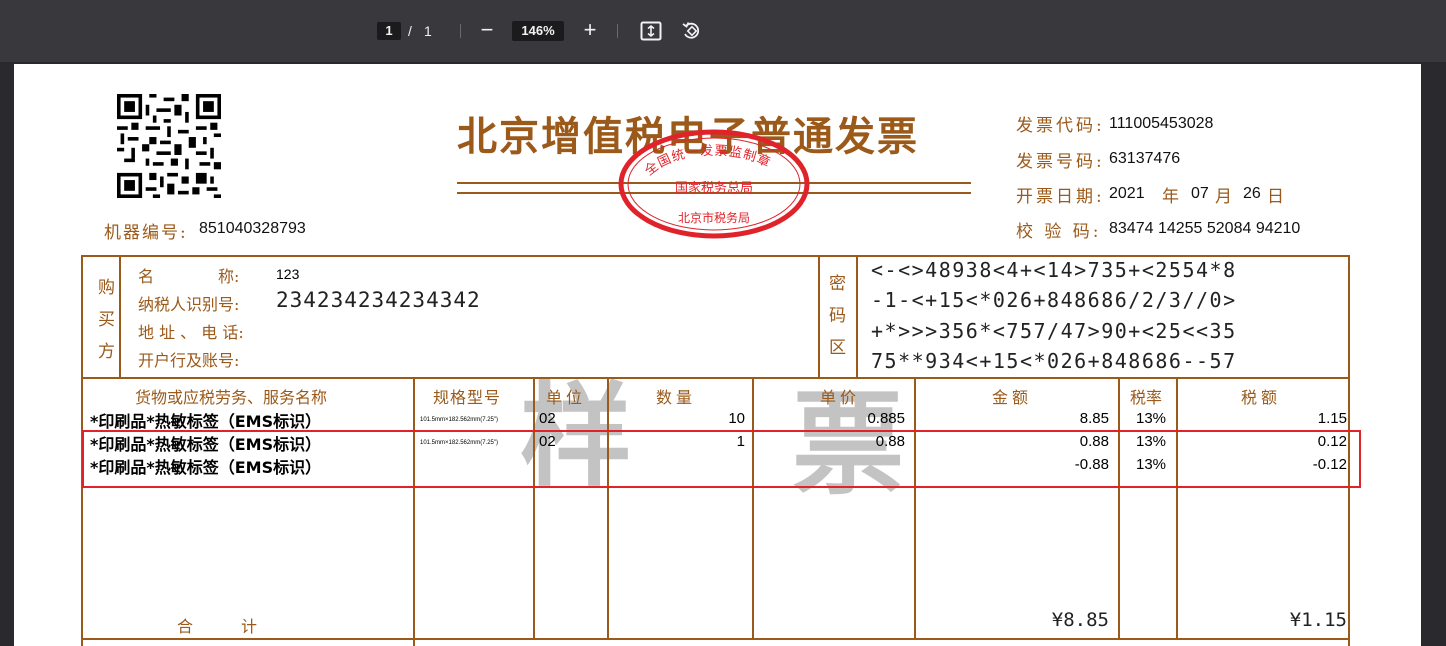 The image size is (1446, 646). I want to click on invoice-date-year: 2021, so click(1127, 193).